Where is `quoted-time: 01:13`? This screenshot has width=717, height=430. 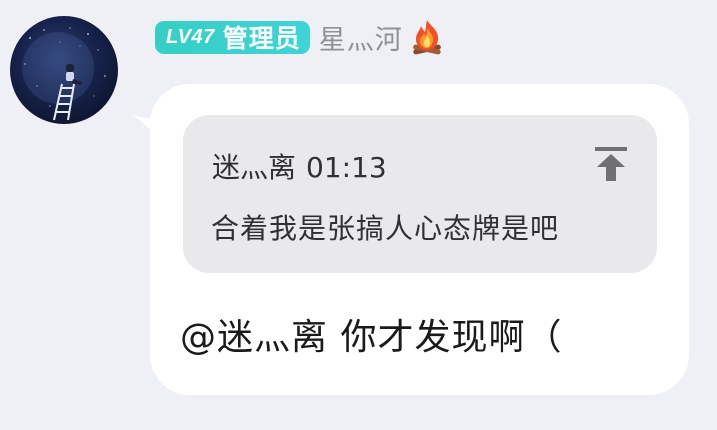
quoted-time: 01:13 is located at coordinates (346, 167).